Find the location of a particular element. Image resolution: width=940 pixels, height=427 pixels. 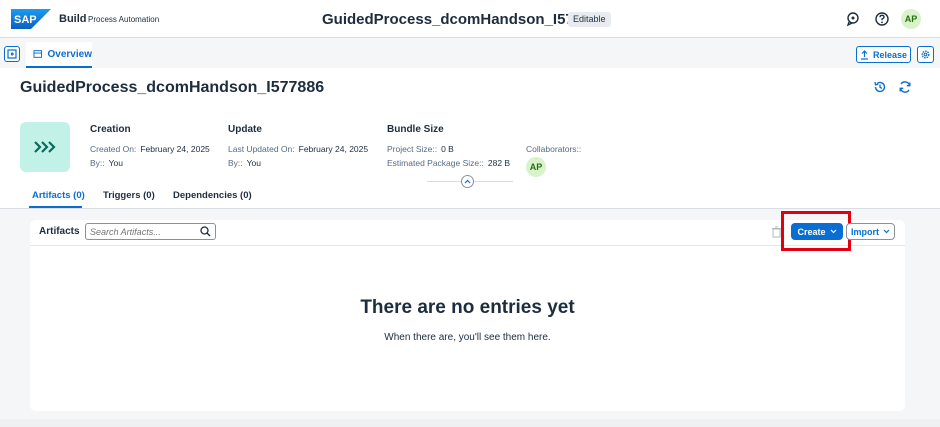

object-tab-bar: Overview Release is located at coordinates (470, 55).